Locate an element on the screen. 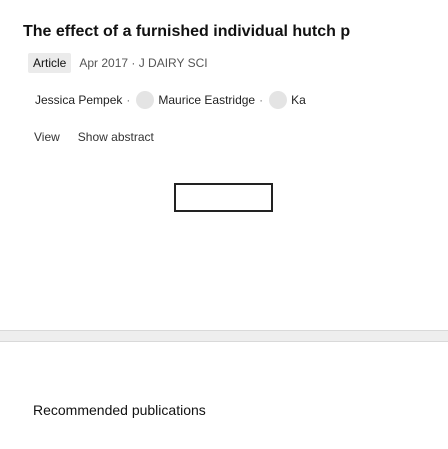 This screenshot has height=449, width=448. author-item: Jessica Pempek · is located at coordinates (85, 100).